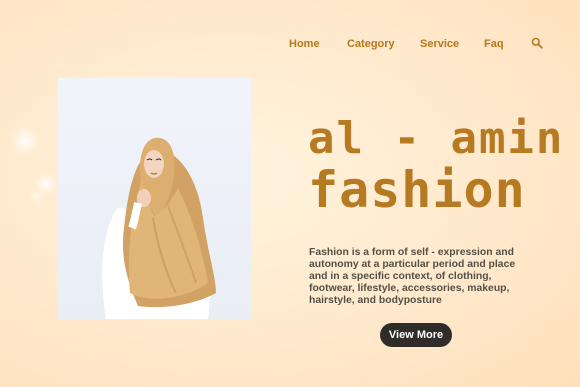  What do you see at coordinates (494, 44) in the screenshot?
I see `nav-faq-link: Faq` at bounding box center [494, 44].